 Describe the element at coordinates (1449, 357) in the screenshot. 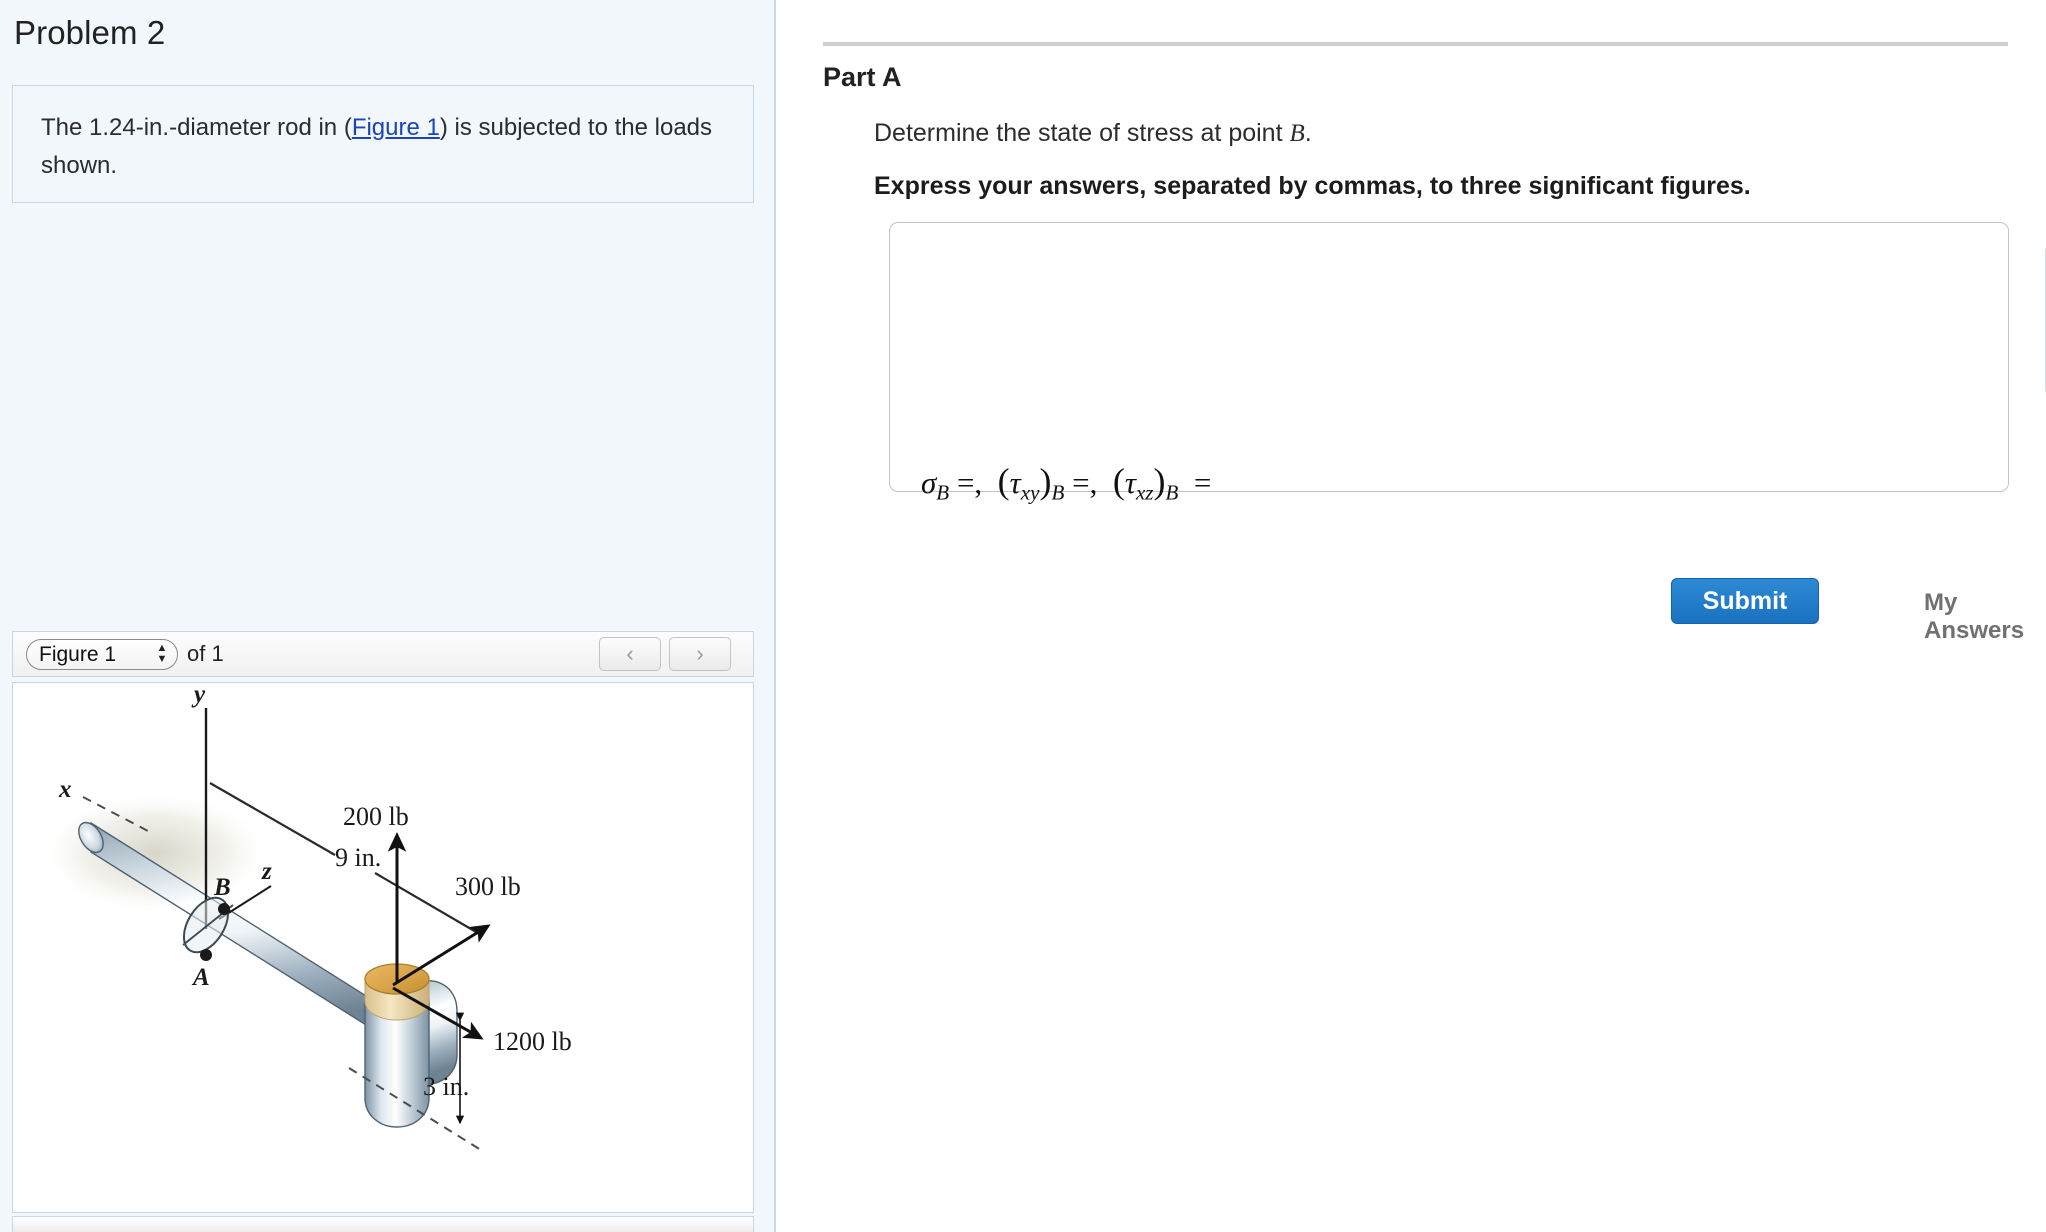

I see `answer-entry-panel` at that location.